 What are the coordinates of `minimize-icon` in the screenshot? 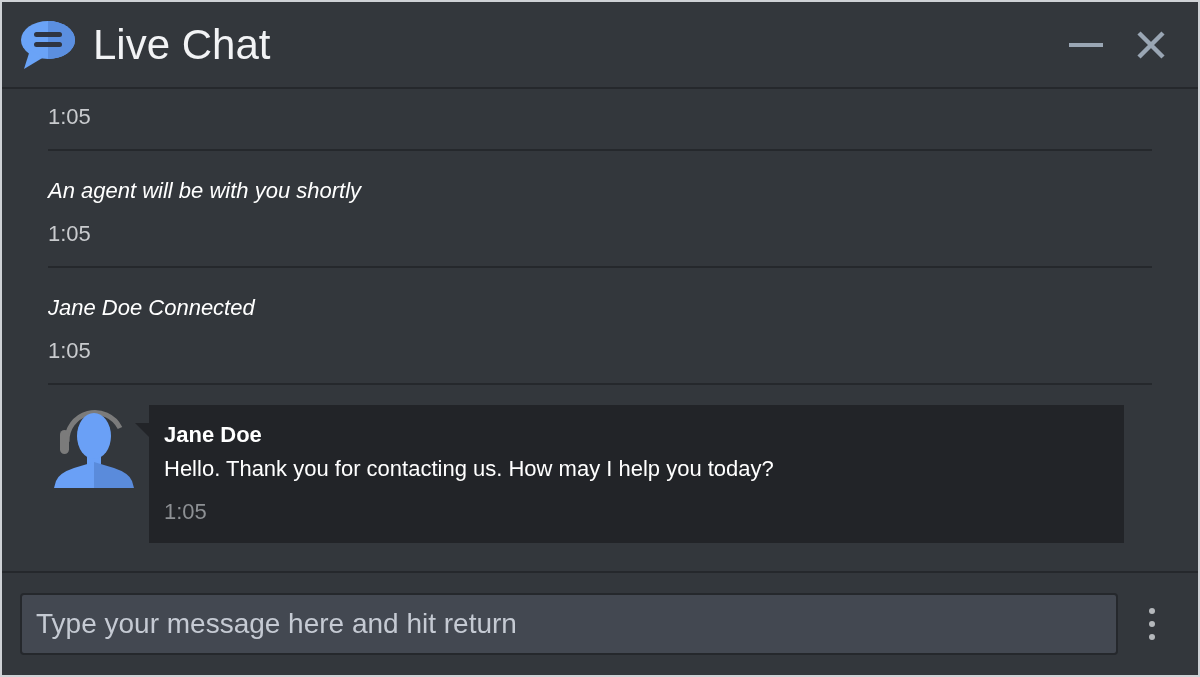 It's located at (1086, 44).